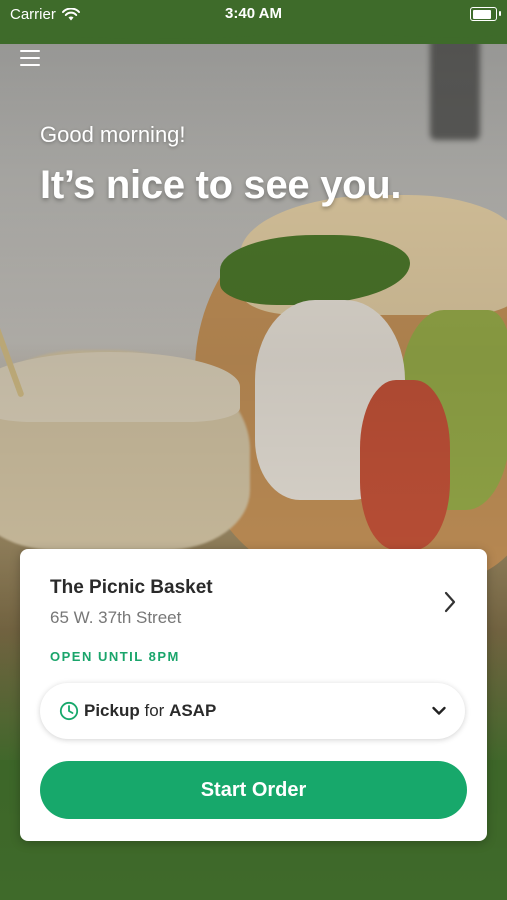  I want to click on store-hours-status: OPEN UNTIL 8PM, so click(115, 656).